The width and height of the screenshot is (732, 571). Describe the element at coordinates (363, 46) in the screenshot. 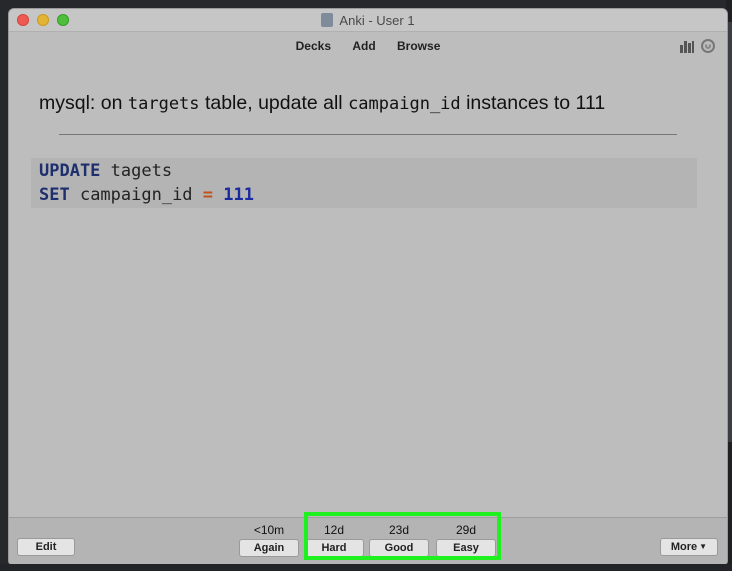

I see `add-link: Add` at that location.